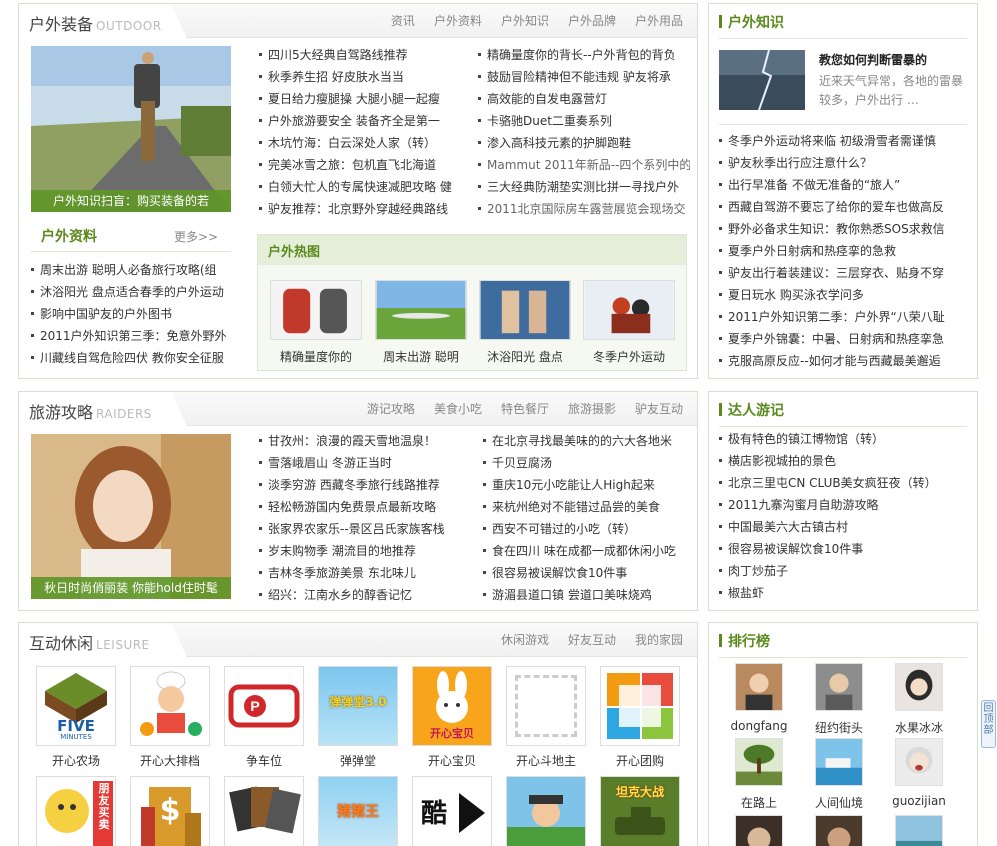 The height and width of the screenshot is (846, 997). I want to click on list-item: 淡季穷游 西藏冬季旅行线路推荐, so click(365, 485).